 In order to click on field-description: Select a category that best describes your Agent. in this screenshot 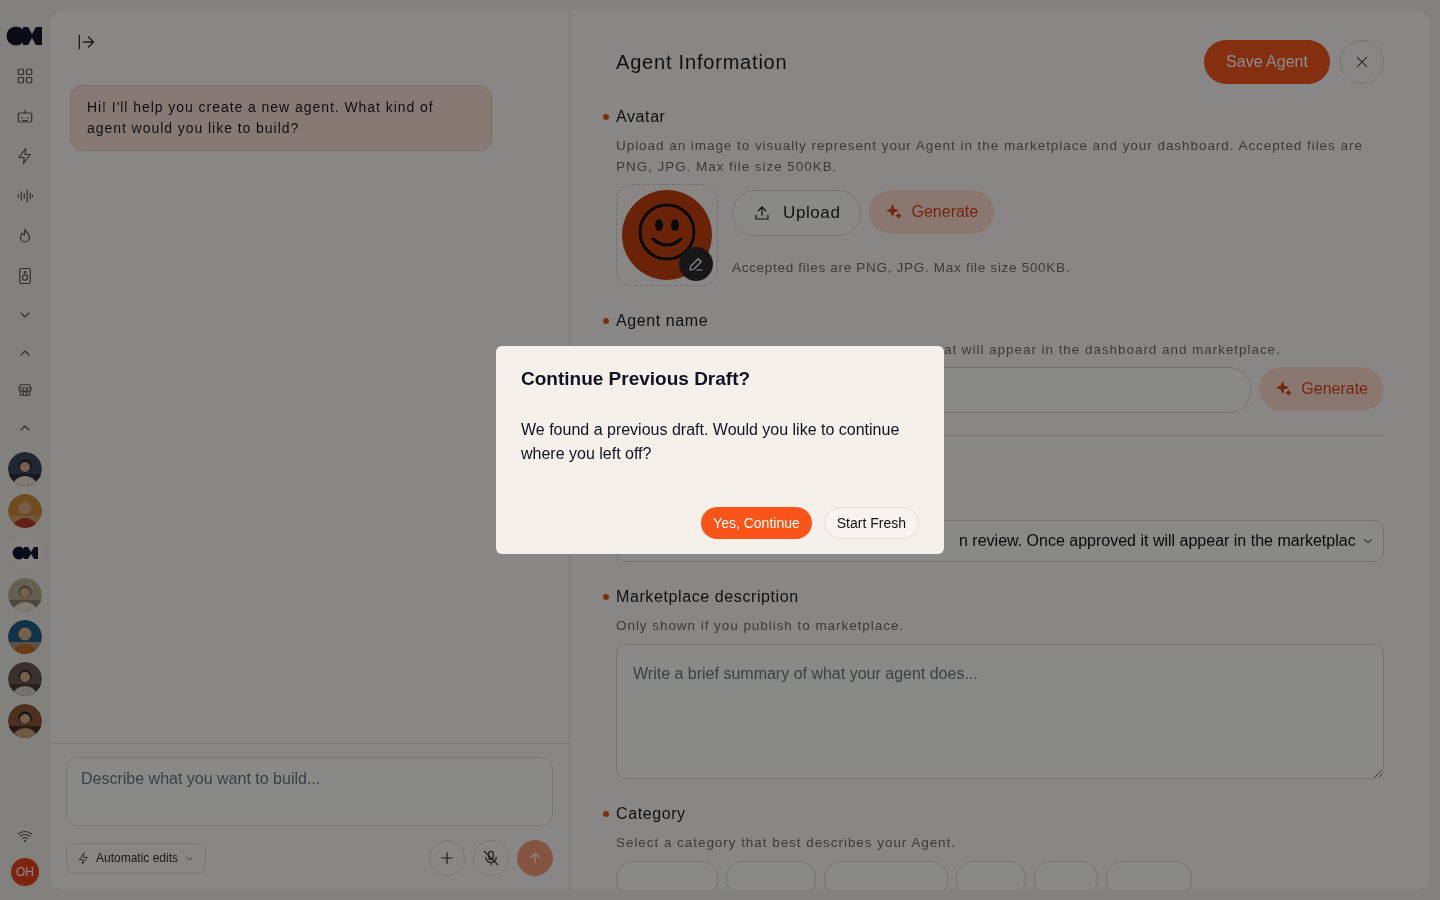, I will do `click(786, 843)`.